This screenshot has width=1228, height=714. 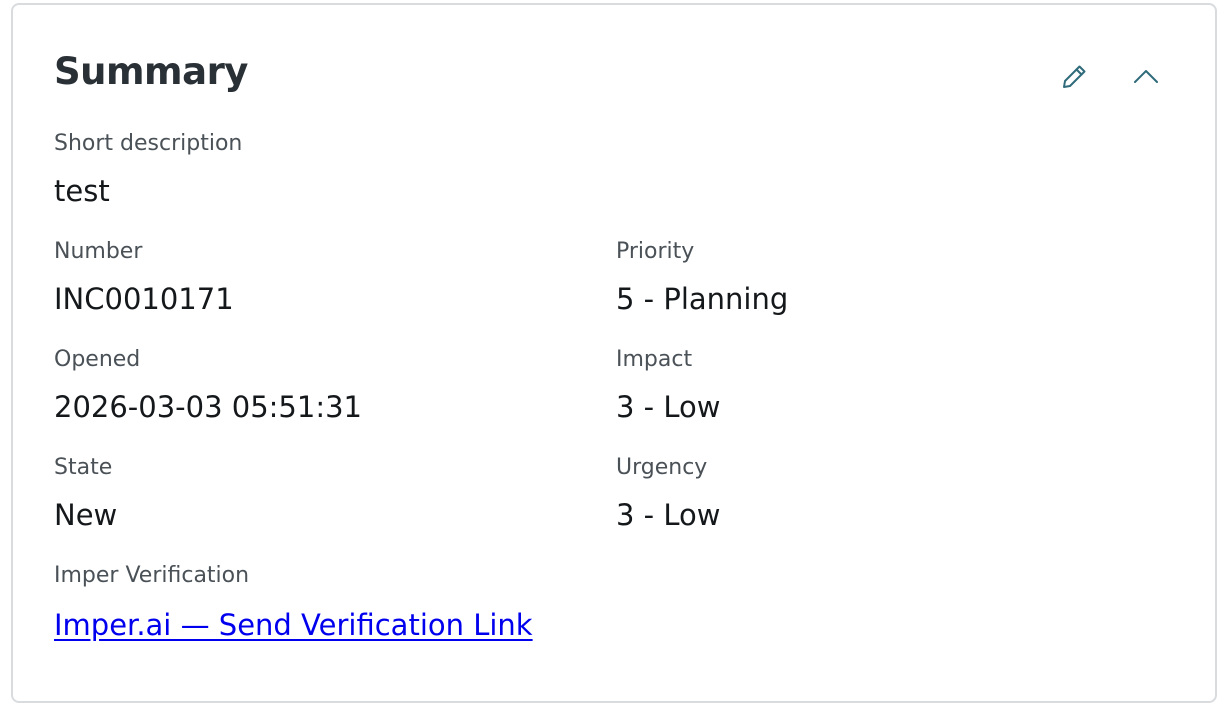 I want to click on field-label: Number, so click(x=98, y=251).